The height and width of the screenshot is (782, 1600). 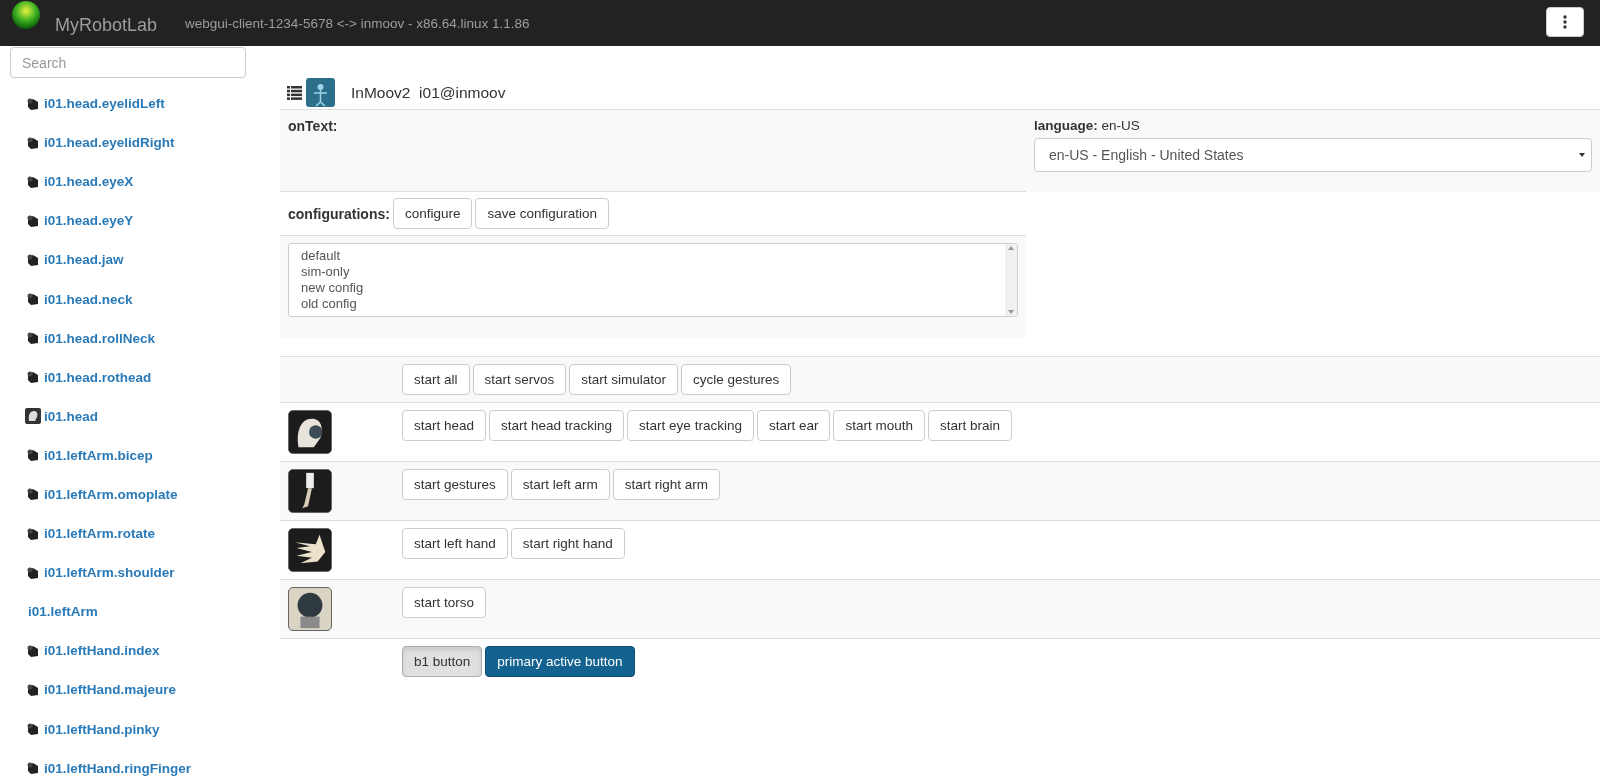 What do you see at coordinates (130, 455) in the screenshot?
I see `service-link: i01.leftArm.bicep` at bounding box center [130, 455].